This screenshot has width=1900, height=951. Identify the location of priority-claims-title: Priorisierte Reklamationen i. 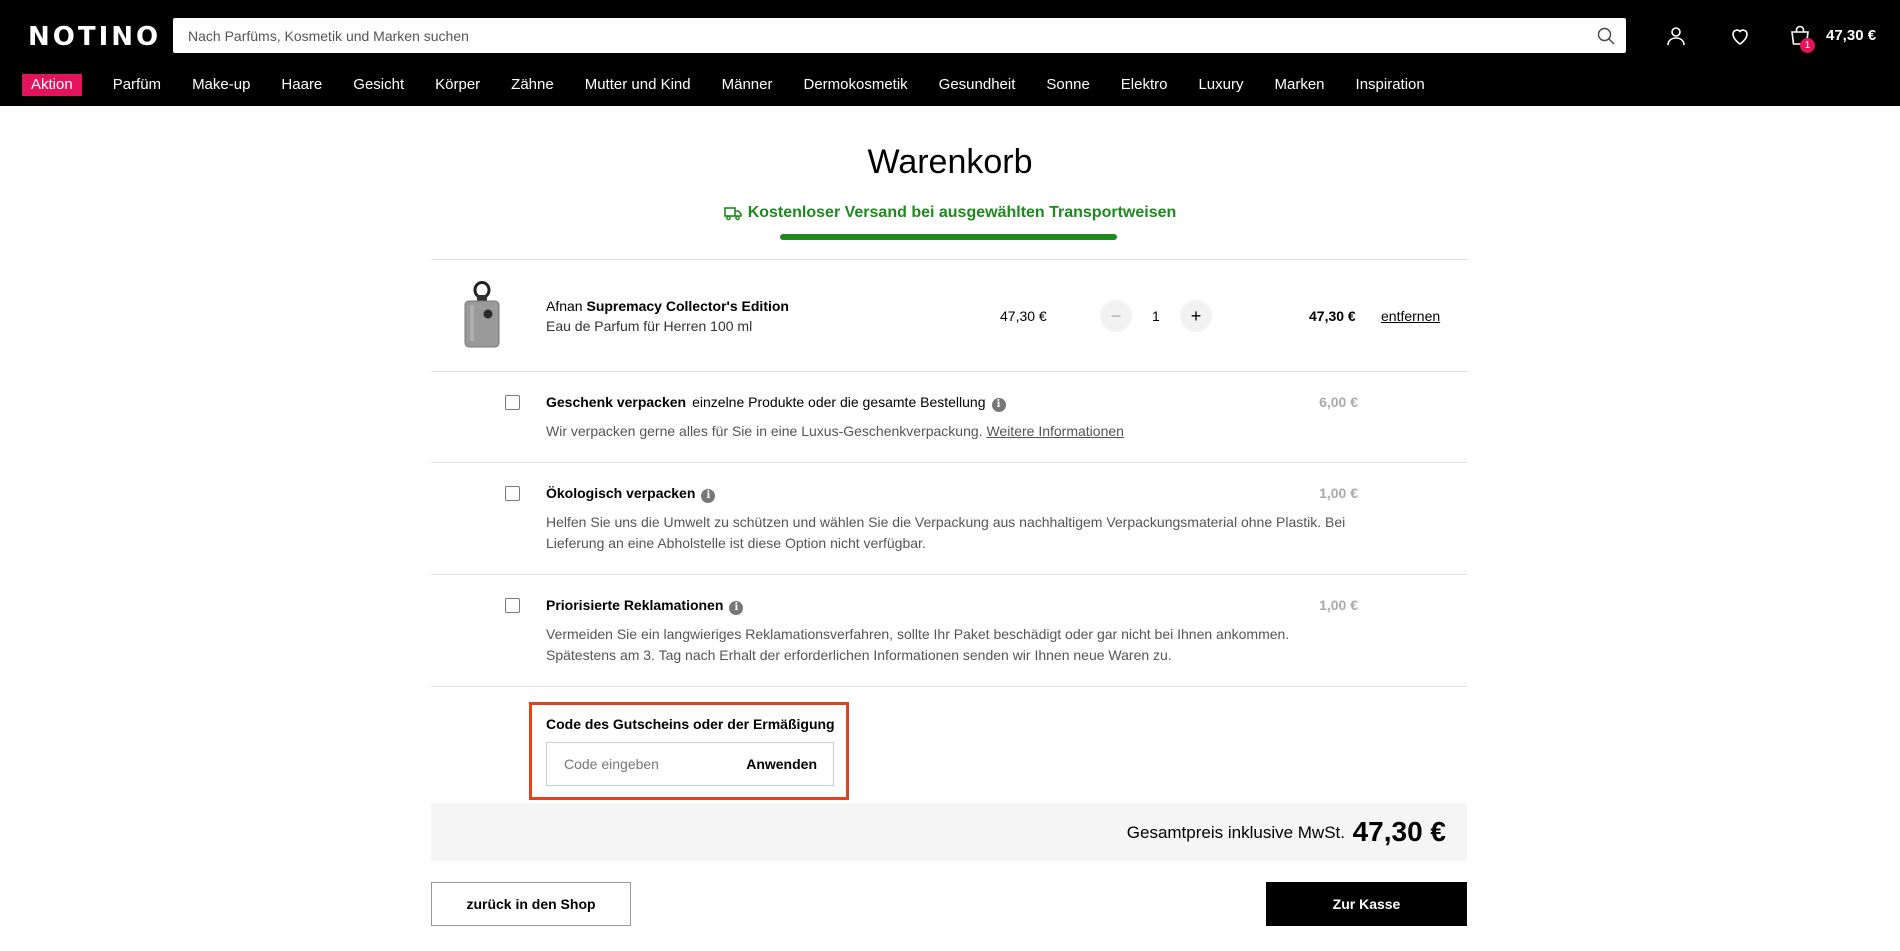
(645, 606).